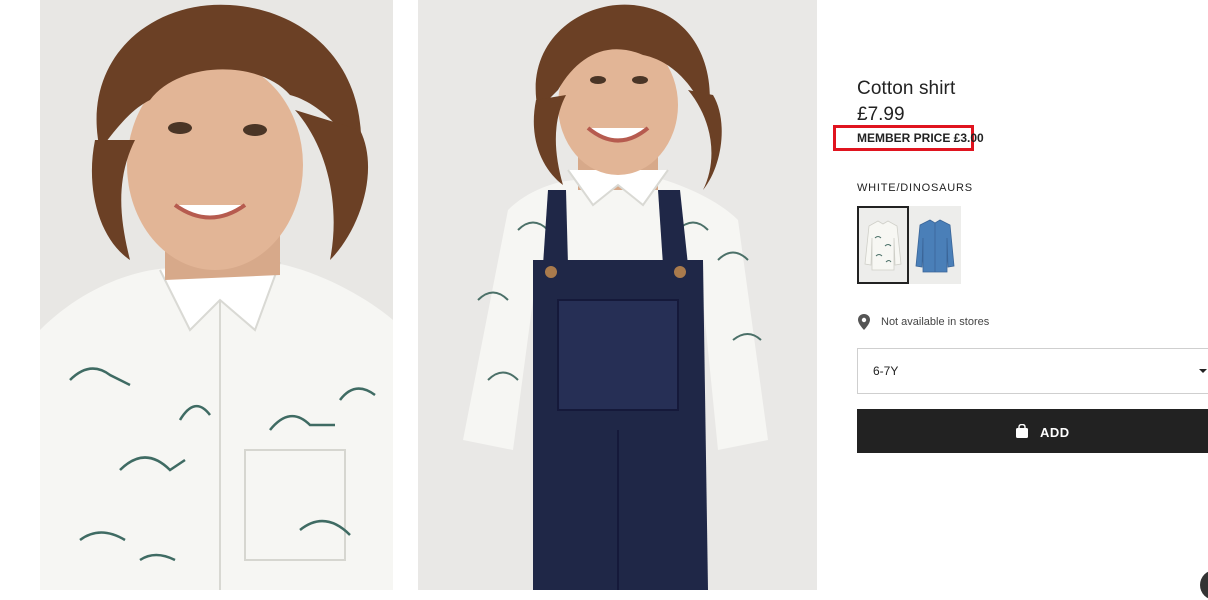  Describe the element at coordinates (1022, 431) in the screenshot. I see `shopping-bag-icon` at that location.